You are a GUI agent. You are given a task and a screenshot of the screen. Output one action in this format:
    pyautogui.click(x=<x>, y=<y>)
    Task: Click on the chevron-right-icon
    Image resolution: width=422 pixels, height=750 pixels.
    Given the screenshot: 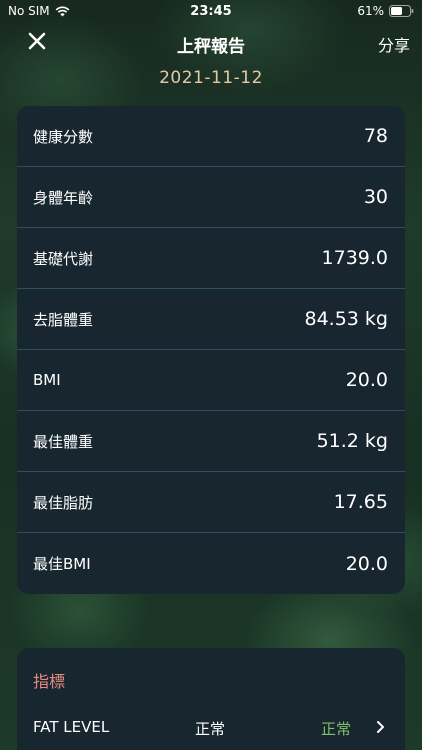 What is the action you would take?
    pyautogui.click(x=380, y=728)
    